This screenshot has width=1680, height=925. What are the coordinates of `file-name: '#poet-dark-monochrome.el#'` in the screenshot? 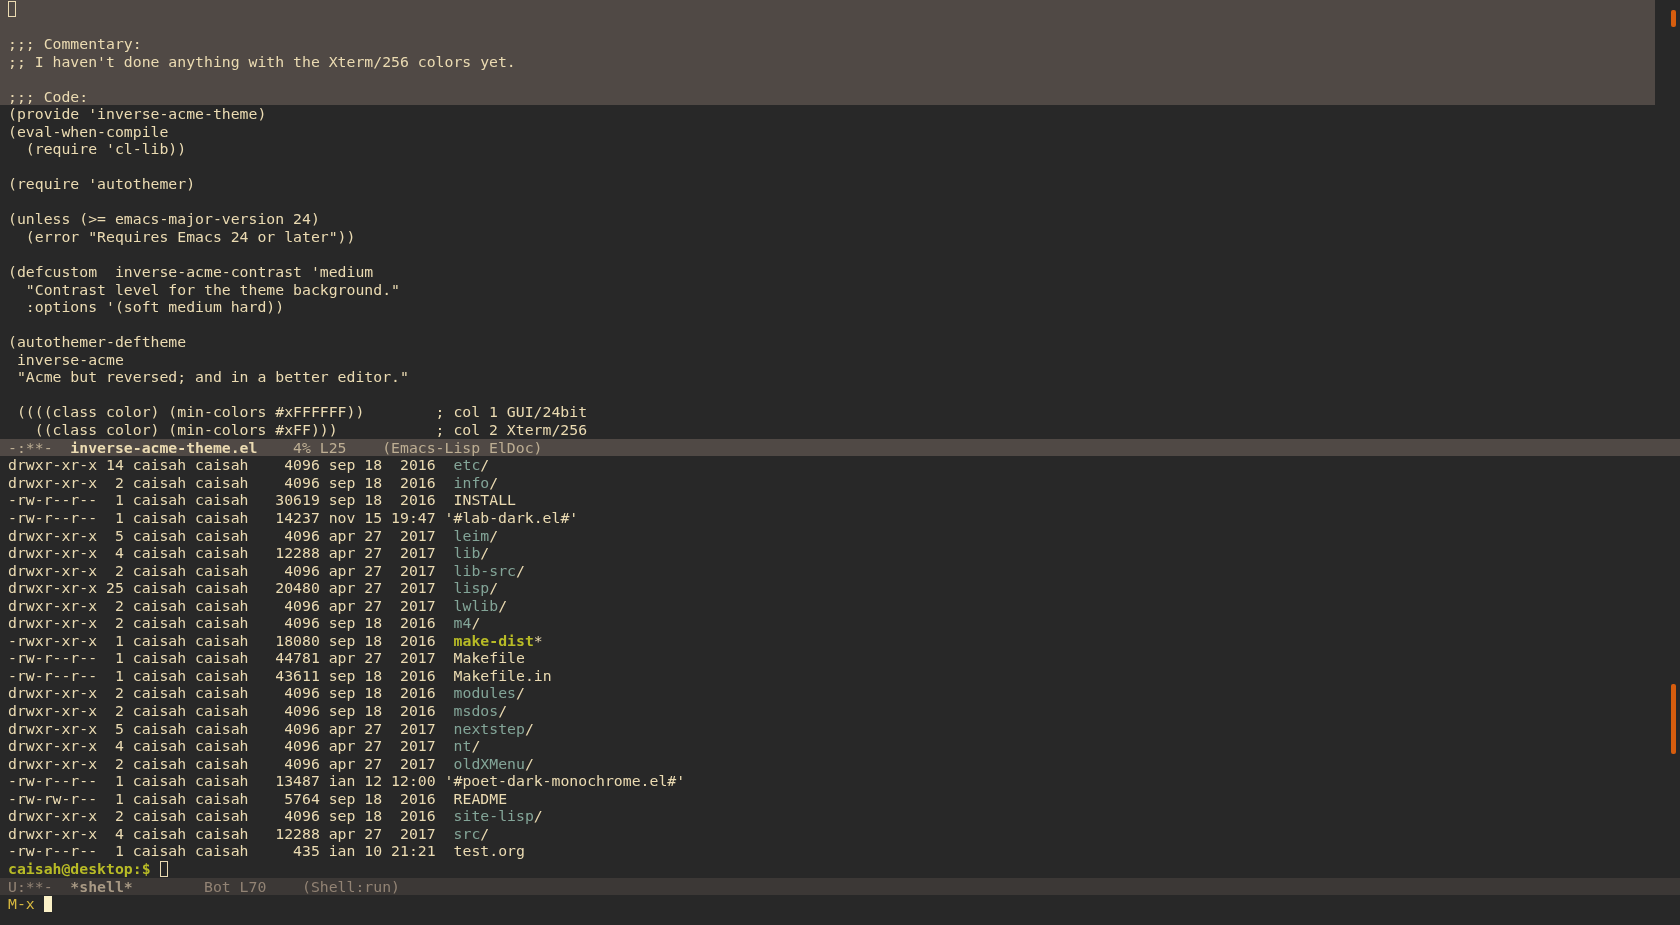 It's located at (565, 781).